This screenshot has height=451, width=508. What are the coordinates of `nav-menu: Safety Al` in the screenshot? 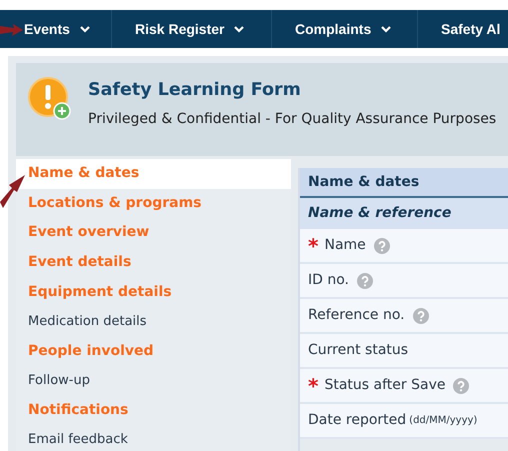 It's located at (470, 29).